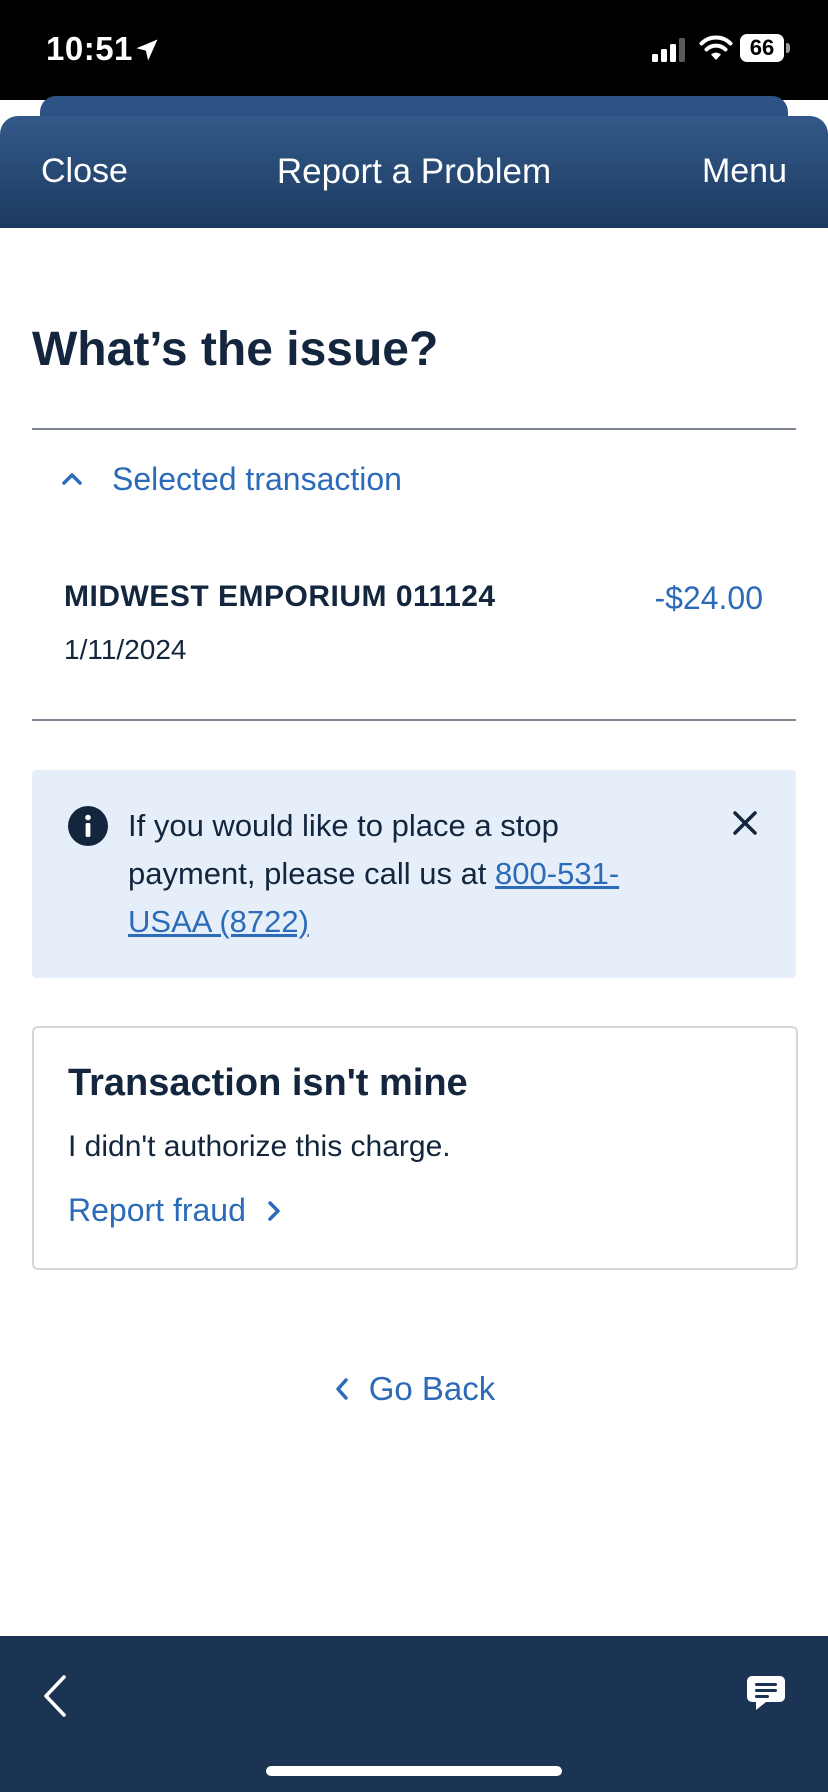  What do you see at coordinates (274, 1210) in the screenshot?
I see `chevron-right-icon` at bounding box center [274, 1210].